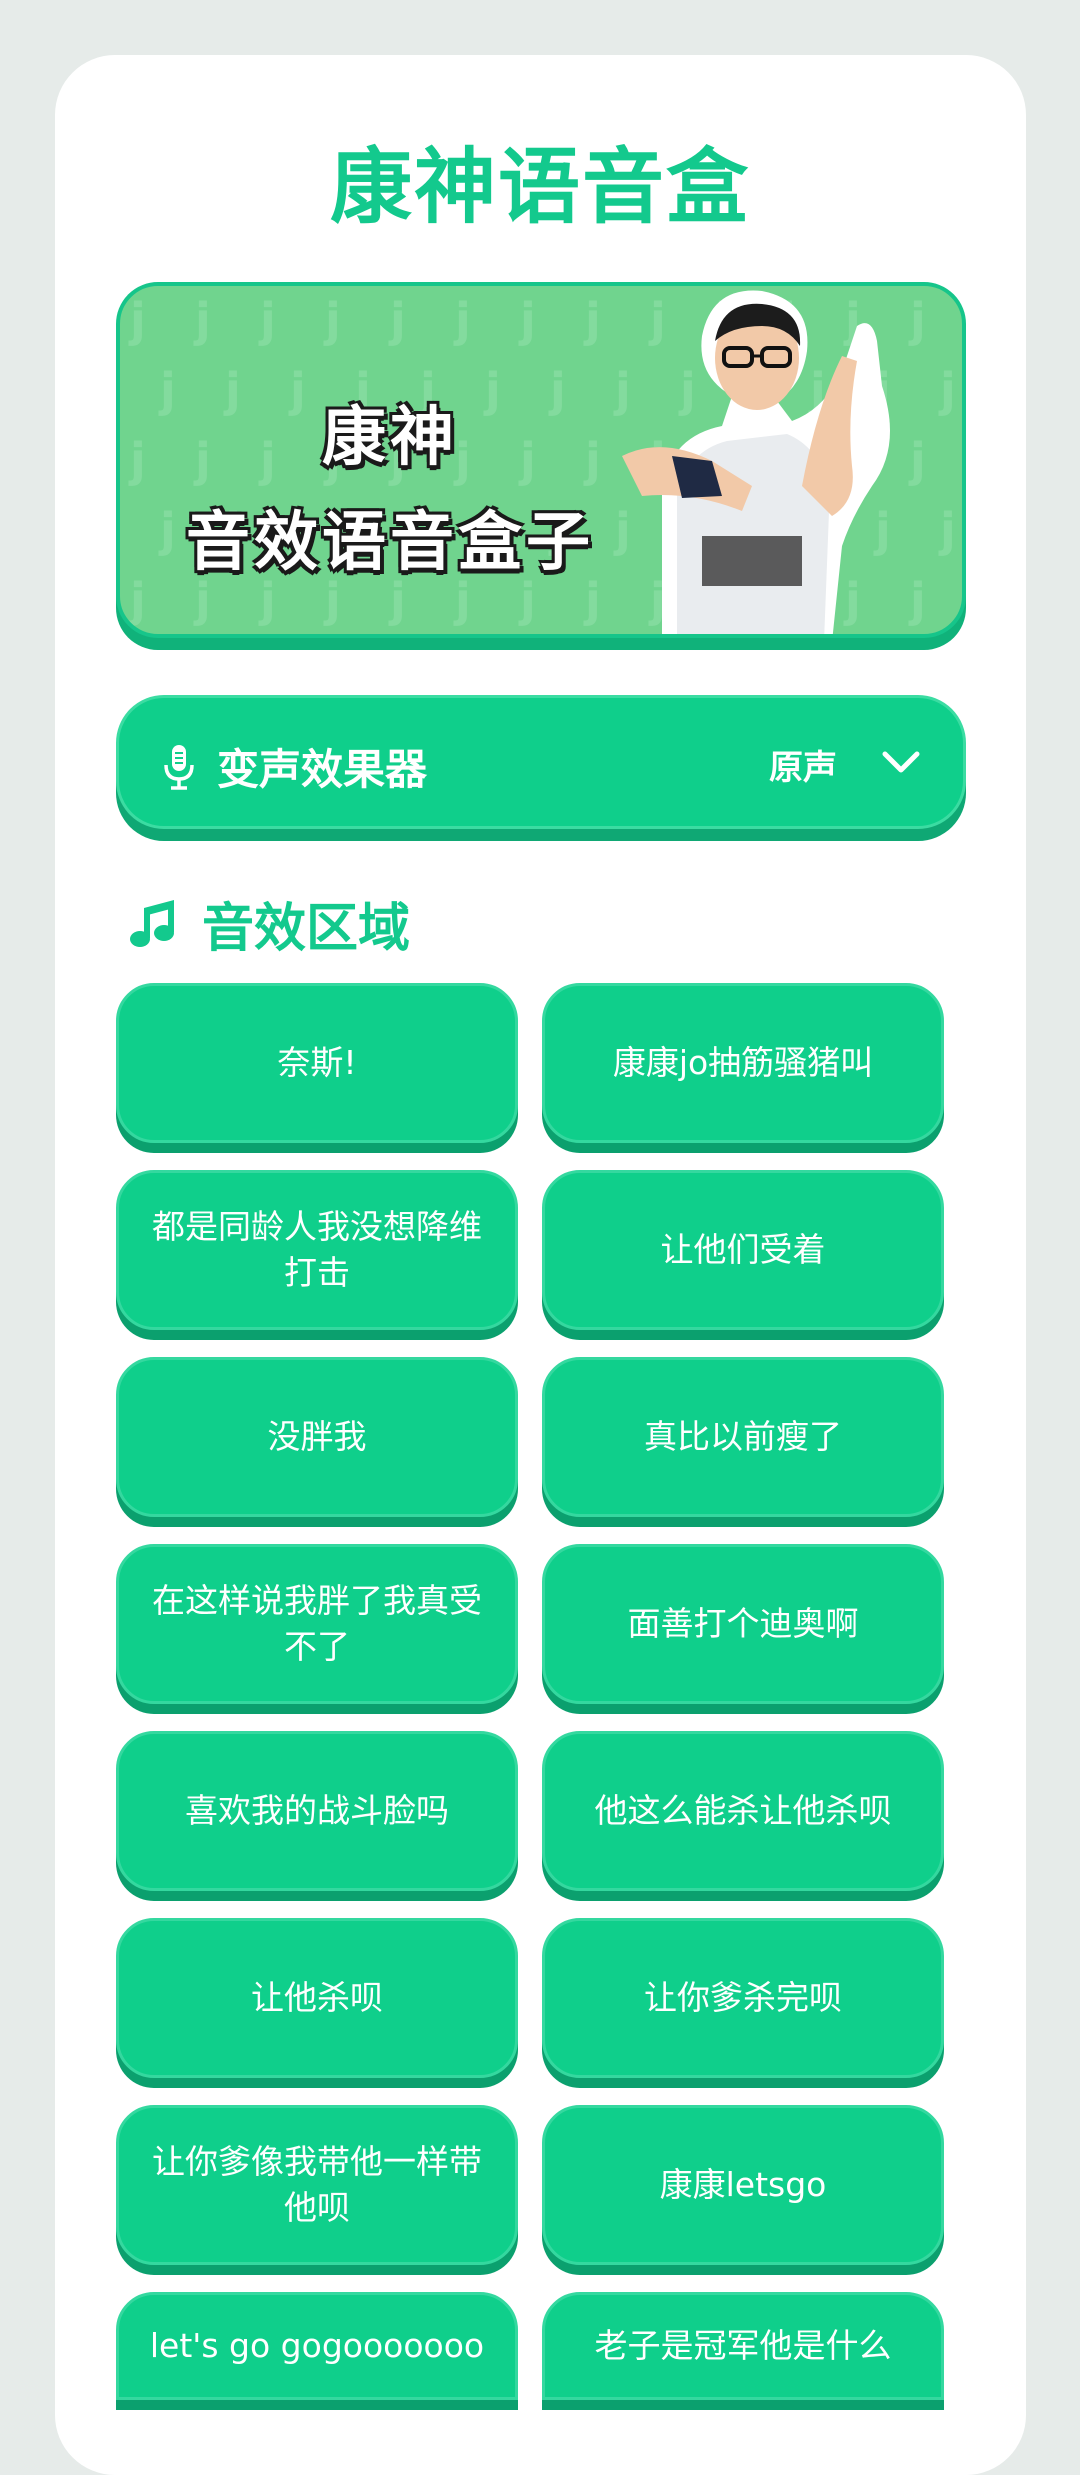 This screenshot has width=1080, height=2475. What do you see at coordinates (317, 2346) in the screenshot?
I see `sound-button: let's go gogooooooo` at bounding box center [317, 2346].